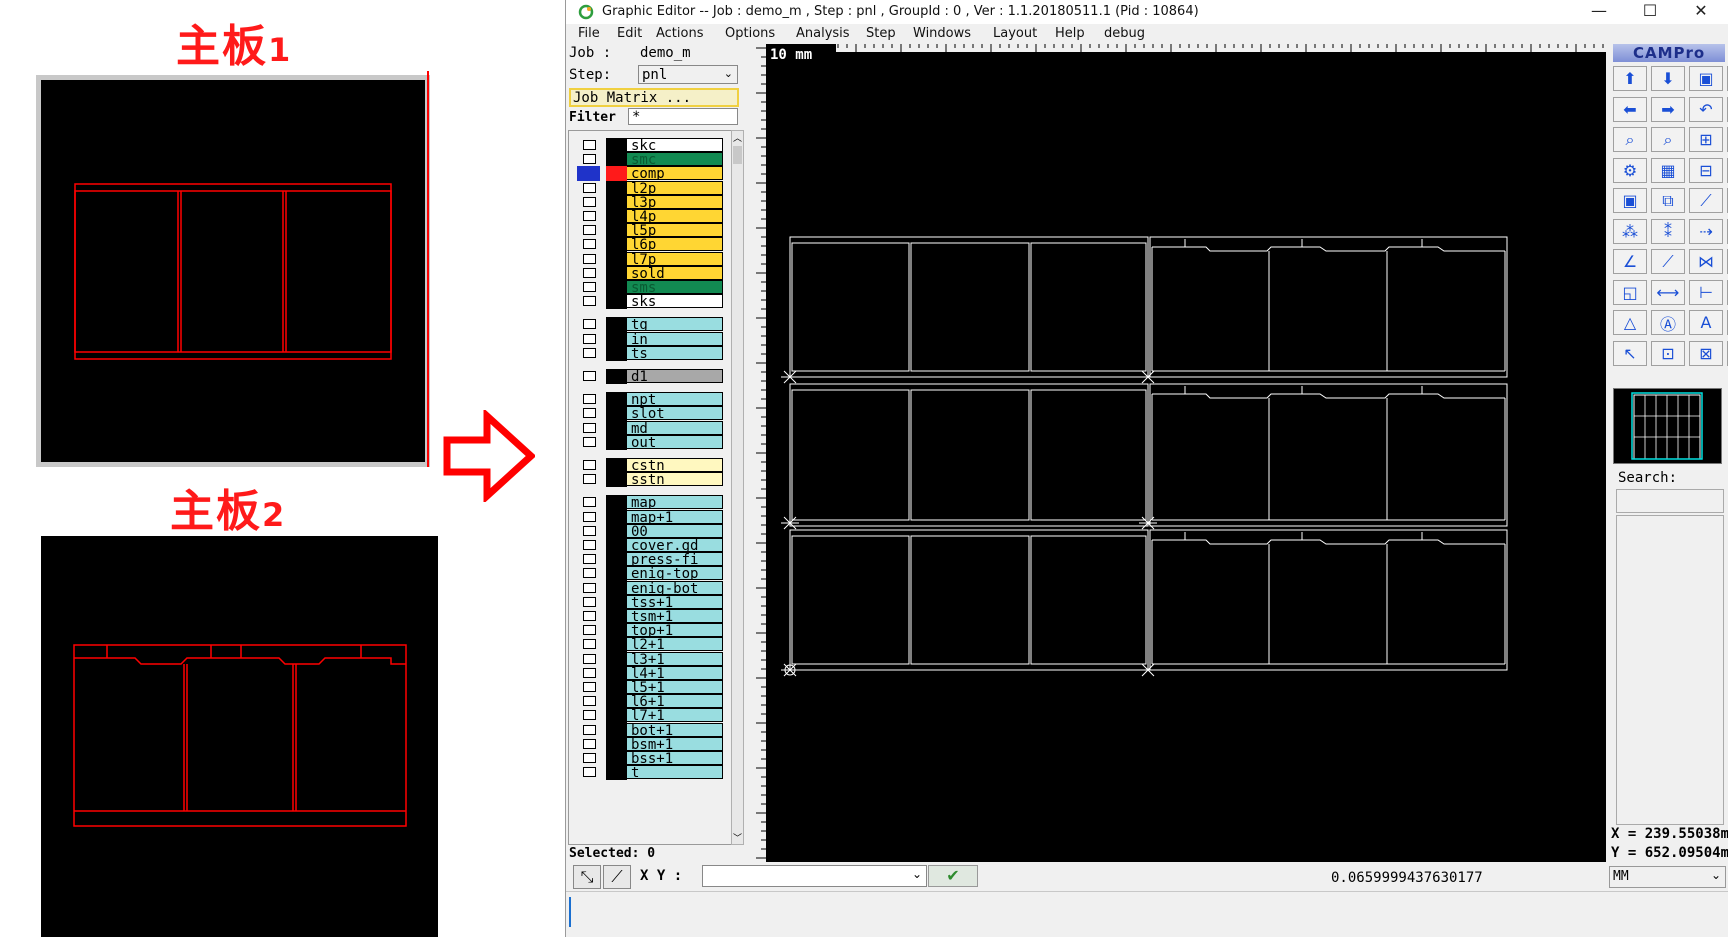 The width and height of the screenshot is (1728, 937). What do you see at coordinates (675, 324) in the screenshot?
I see `layer-name: tg` at bounding box center [675, 324].